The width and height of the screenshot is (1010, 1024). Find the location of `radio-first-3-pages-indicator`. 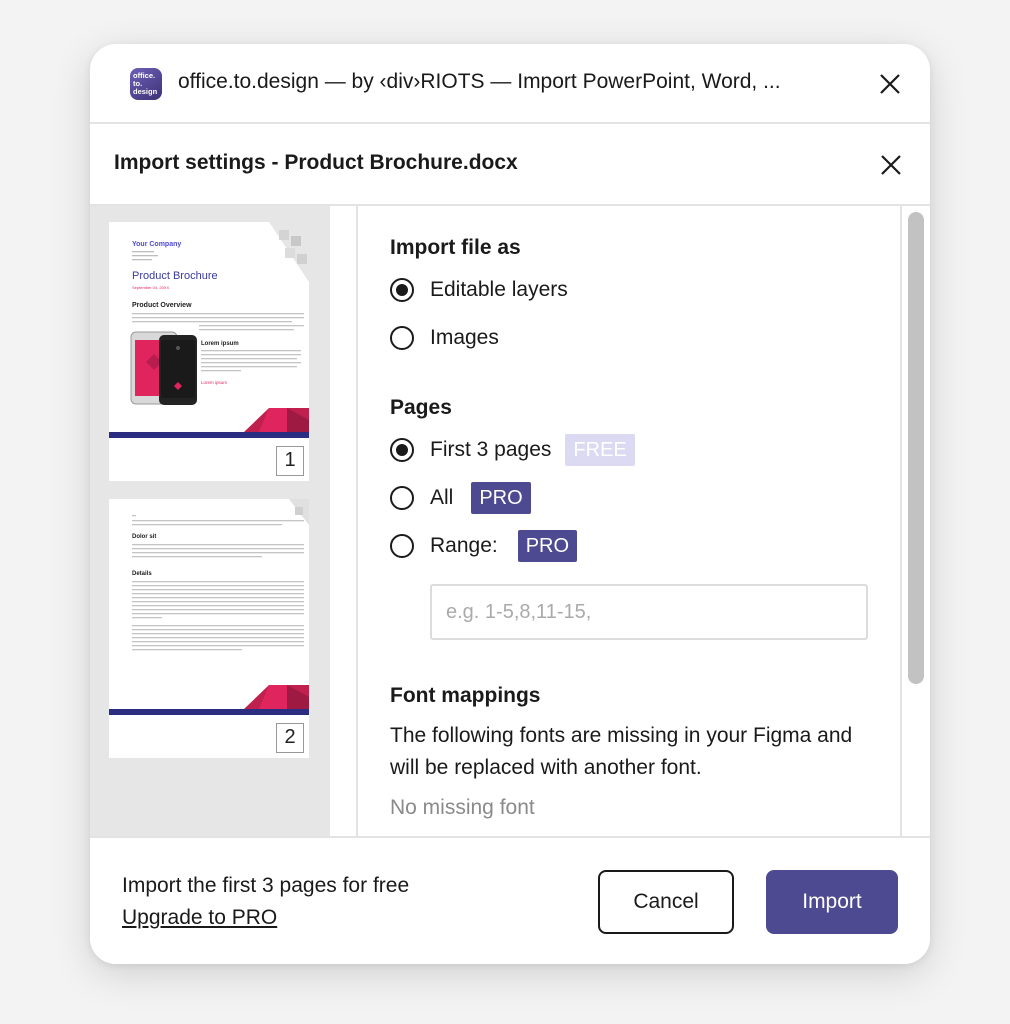

radio-first-3-pages-indicator is located at coordinates (402, 450).